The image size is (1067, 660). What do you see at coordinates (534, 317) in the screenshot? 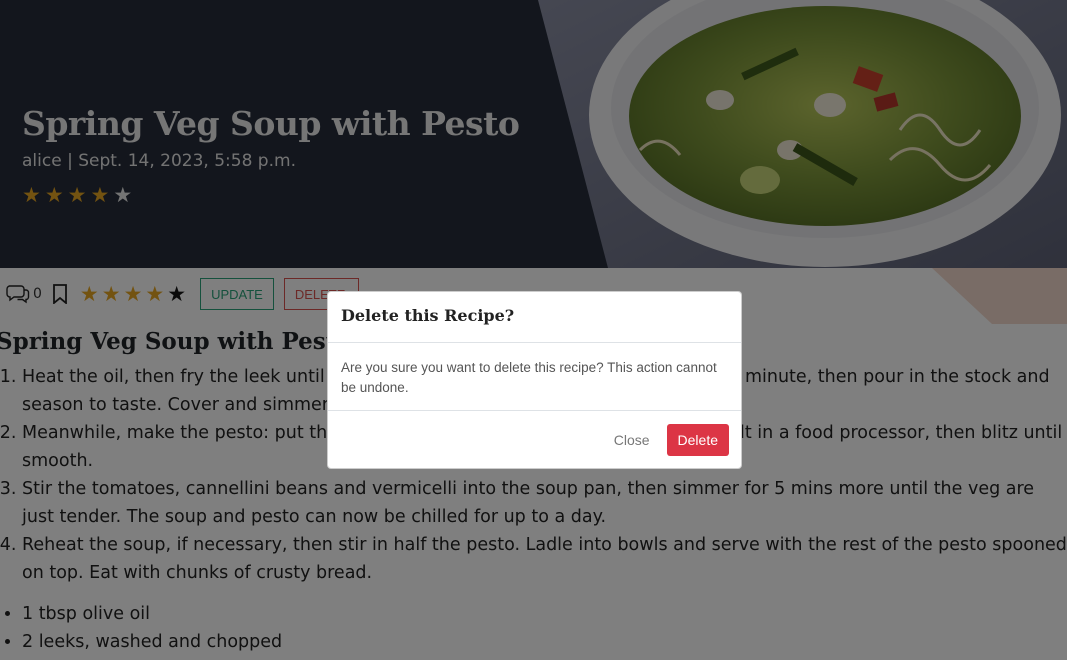
I see `modal-header: Delete this Recipe?` at bounding box center [534, 317].